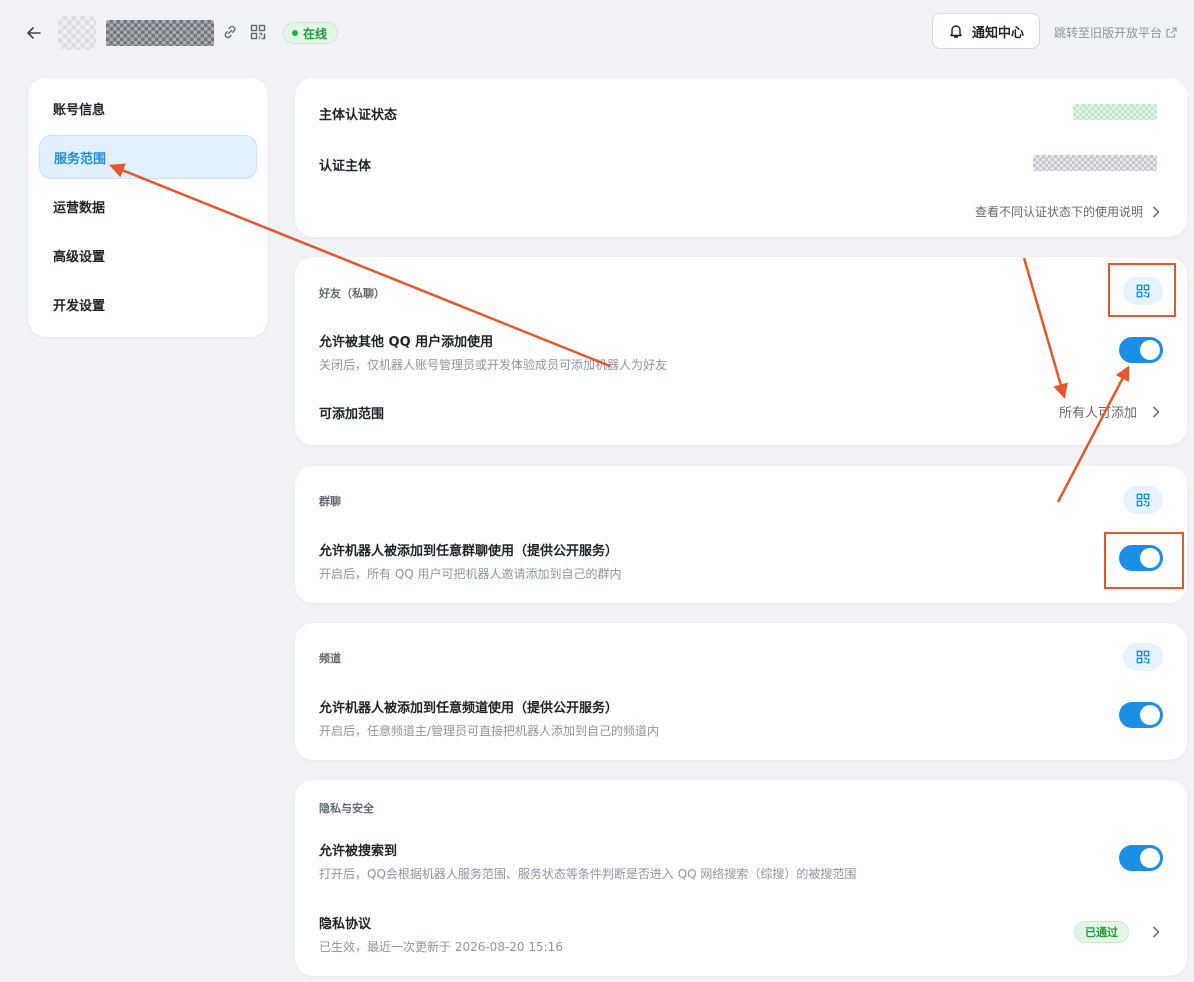  I want to click on old-platform-link: 跳转至旧版开放平台, so click(1115, 32).